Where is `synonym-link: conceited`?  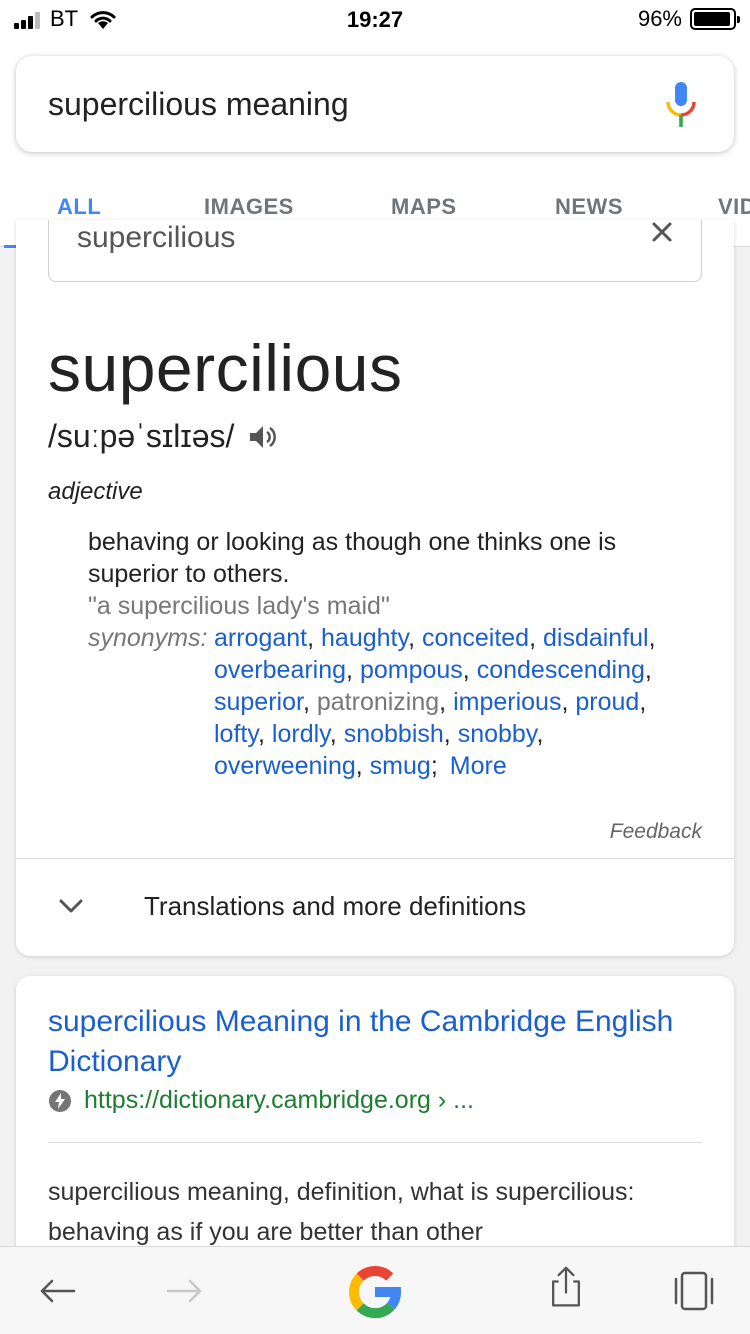
synonym-link: conceited is located at coordinates (475, 638).